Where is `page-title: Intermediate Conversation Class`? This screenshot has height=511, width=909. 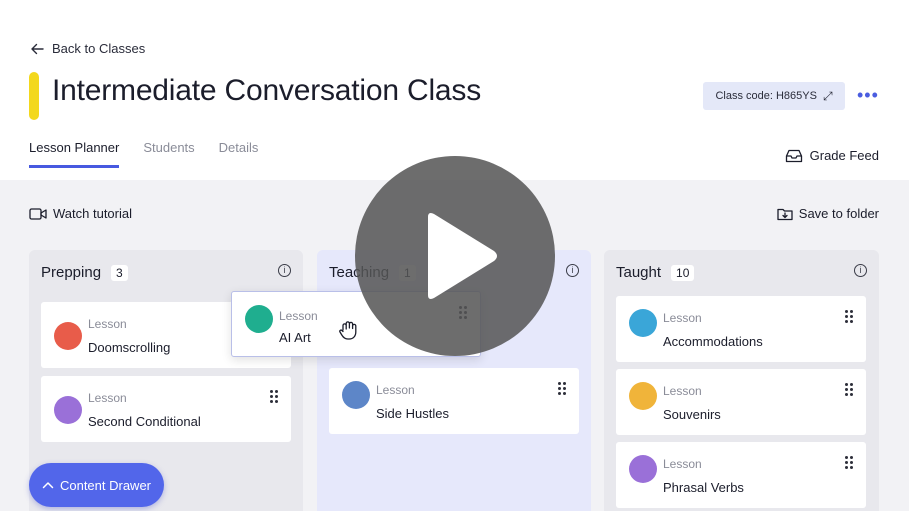 page-title: Intermediate Conversation Class is located at coordinates (267, 90).